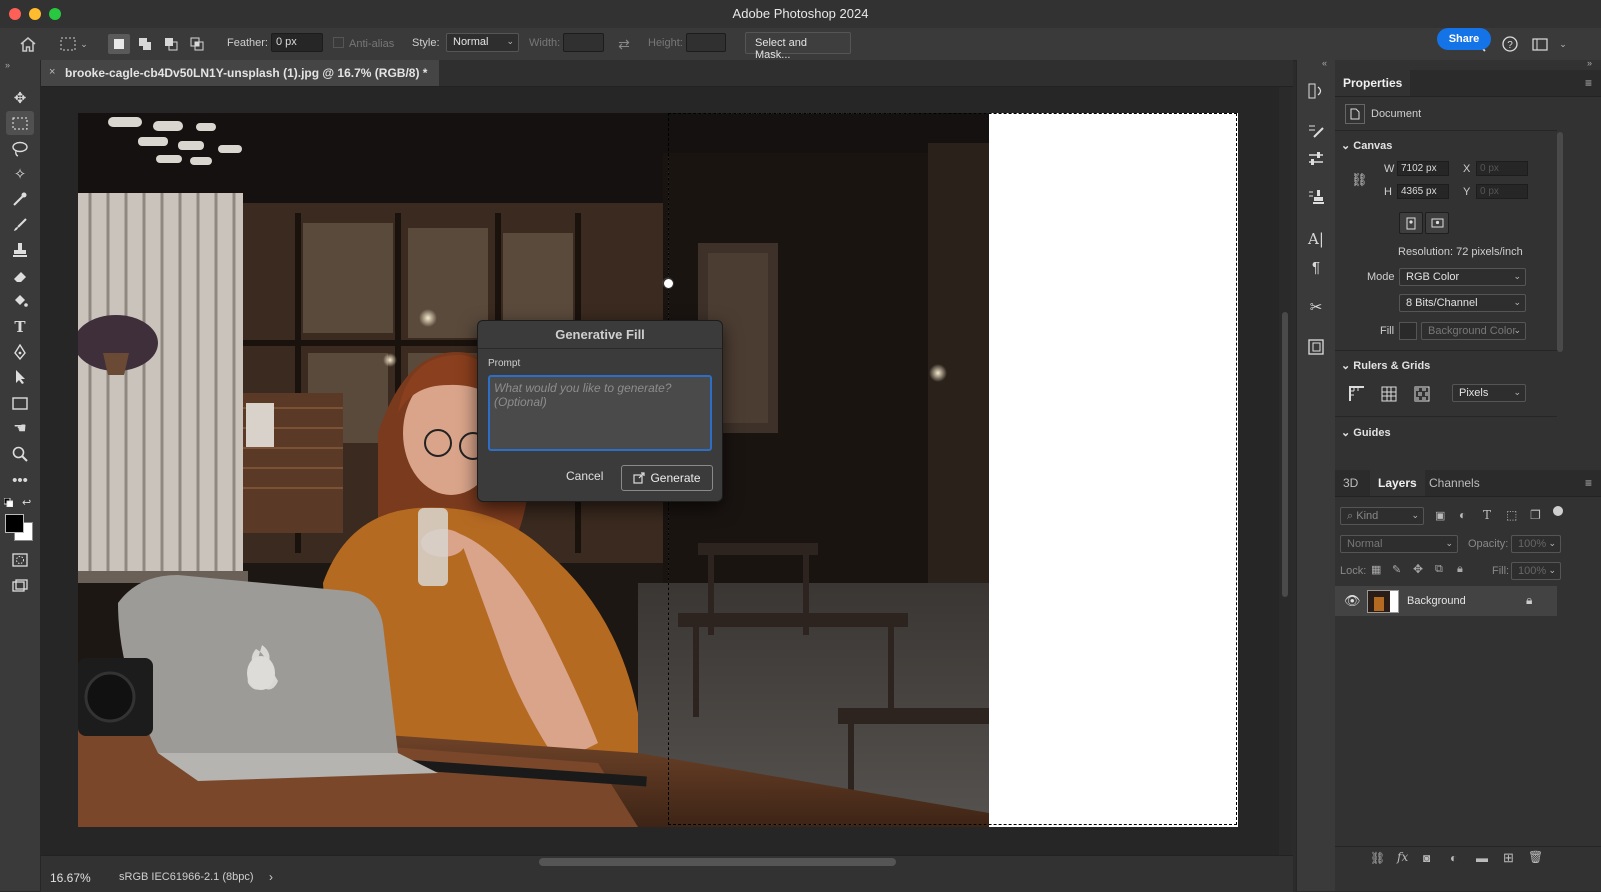 The height and width of the screenshot is (892, 1601). I want to click on add-mask-icon: ◙, so click(1426, 858).